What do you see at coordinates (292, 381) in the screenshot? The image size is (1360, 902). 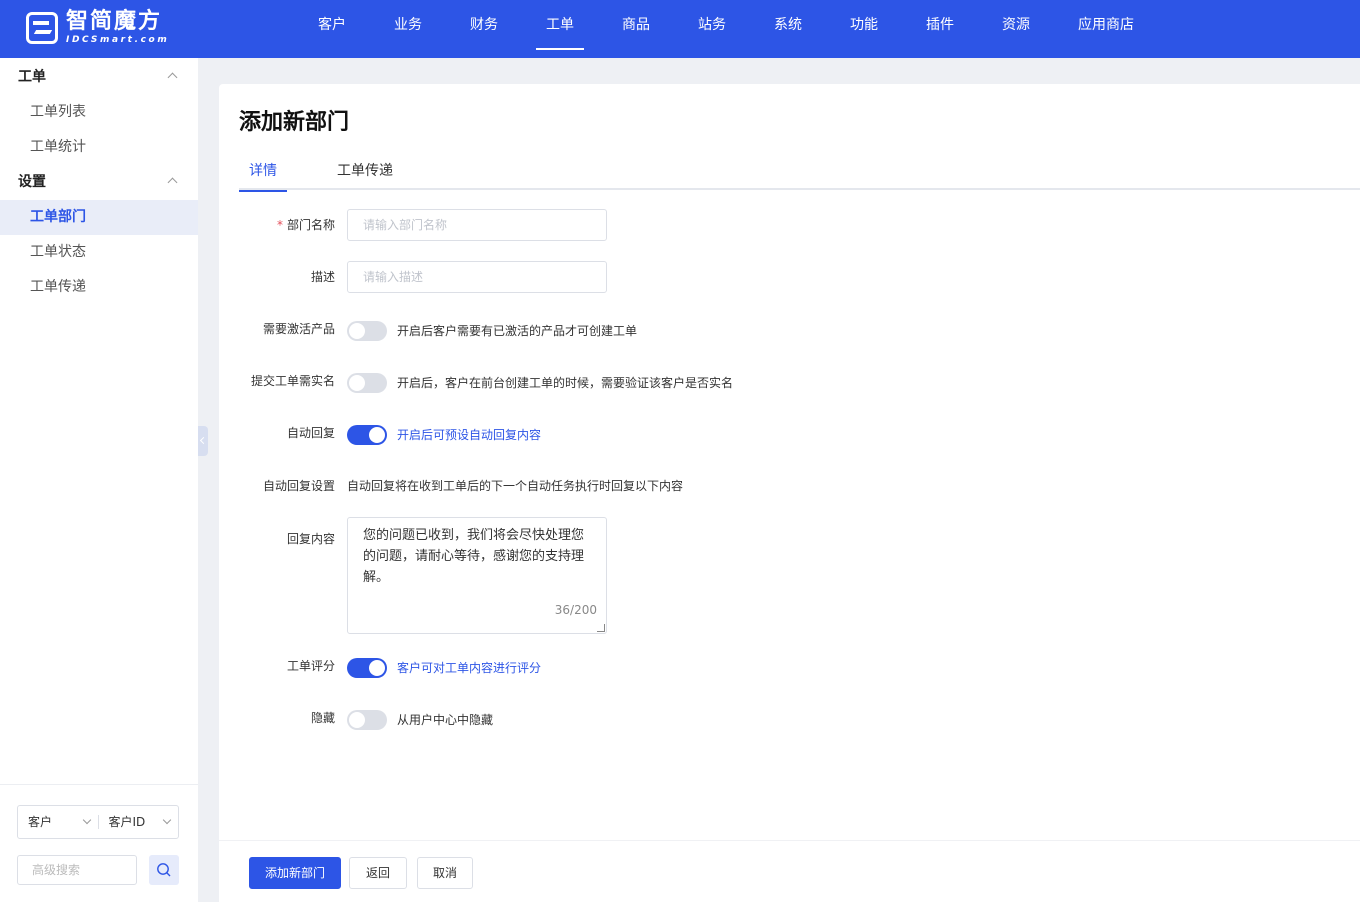 I see `require-real-name-label: 提交工单需实名` at bounding box center [292, 381].